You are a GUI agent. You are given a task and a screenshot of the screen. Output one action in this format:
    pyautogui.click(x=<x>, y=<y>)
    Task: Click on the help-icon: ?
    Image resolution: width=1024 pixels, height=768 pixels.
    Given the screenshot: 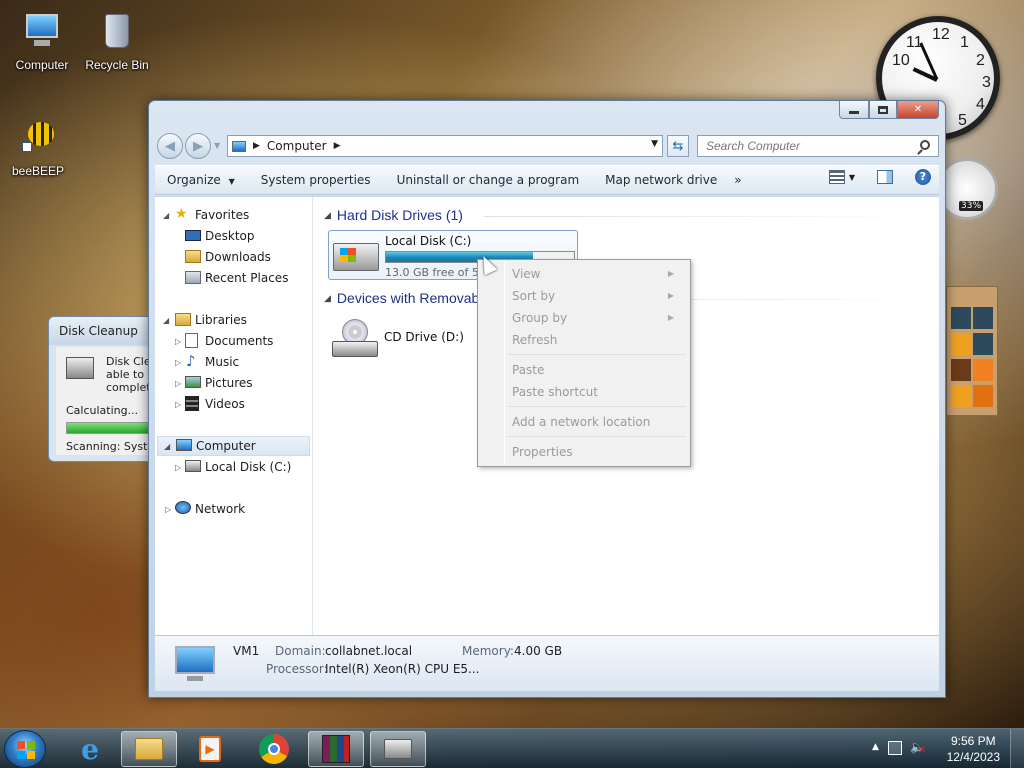 What is the action you would take?
    pyautogui.click(x=923, y=177)
    